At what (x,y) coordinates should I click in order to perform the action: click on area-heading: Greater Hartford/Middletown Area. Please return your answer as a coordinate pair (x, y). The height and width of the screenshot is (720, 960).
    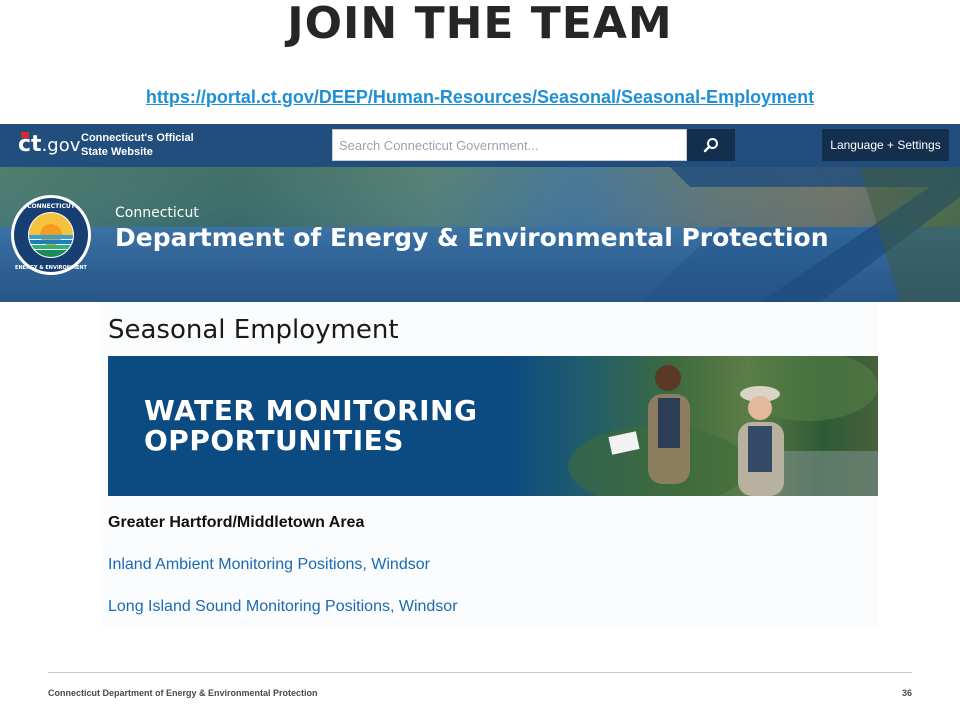
    Looking at the image, I should click on (236, 522).